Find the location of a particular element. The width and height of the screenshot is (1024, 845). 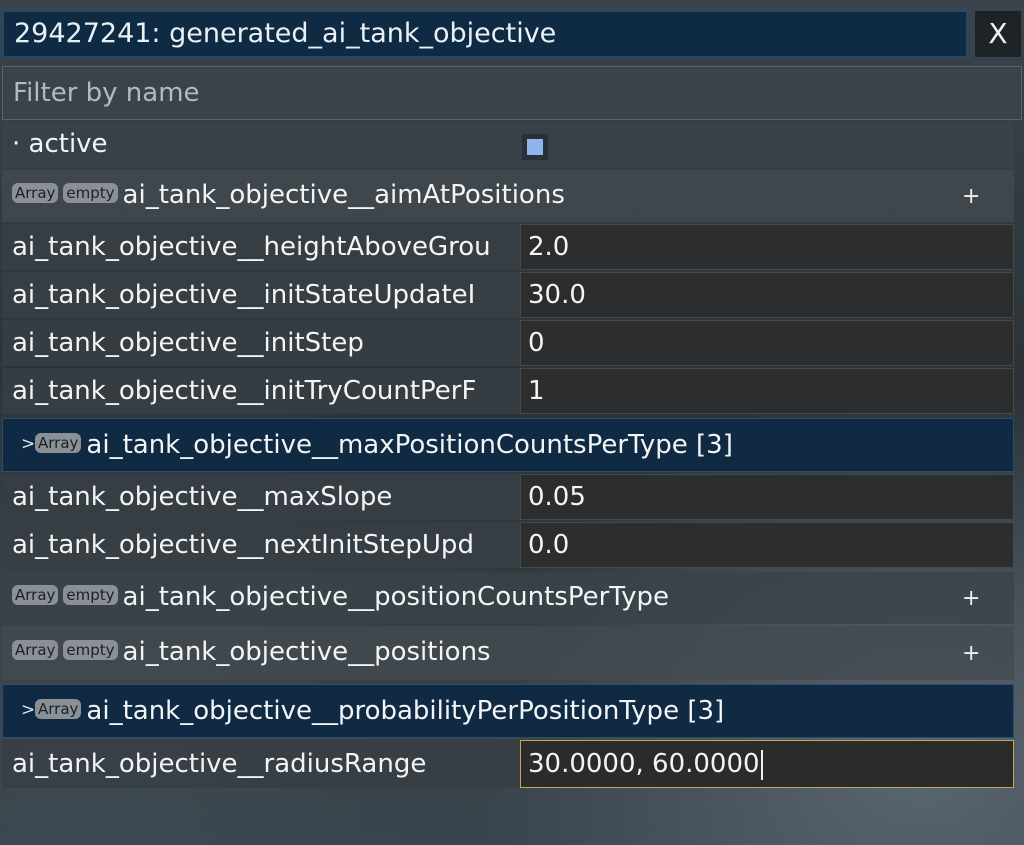

init-step-row: ai_tank_objective__initStep 0 is located at coordinates (508, 343).